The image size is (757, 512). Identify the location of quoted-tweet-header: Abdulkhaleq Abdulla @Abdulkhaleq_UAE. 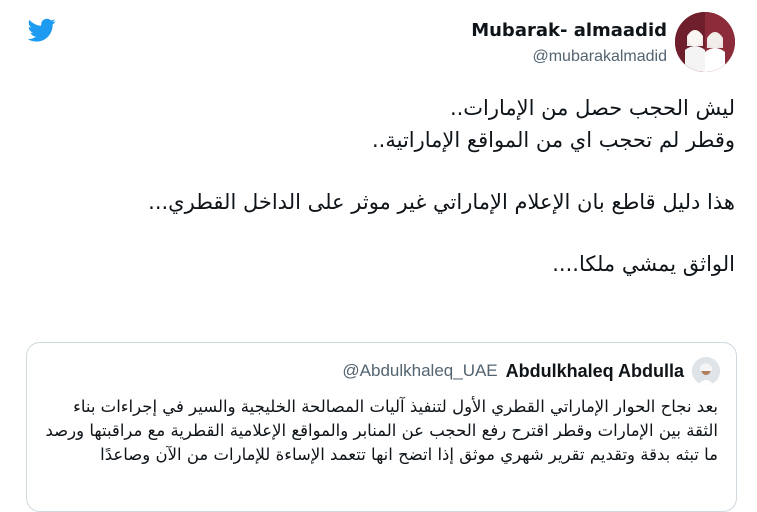
(531, 371).